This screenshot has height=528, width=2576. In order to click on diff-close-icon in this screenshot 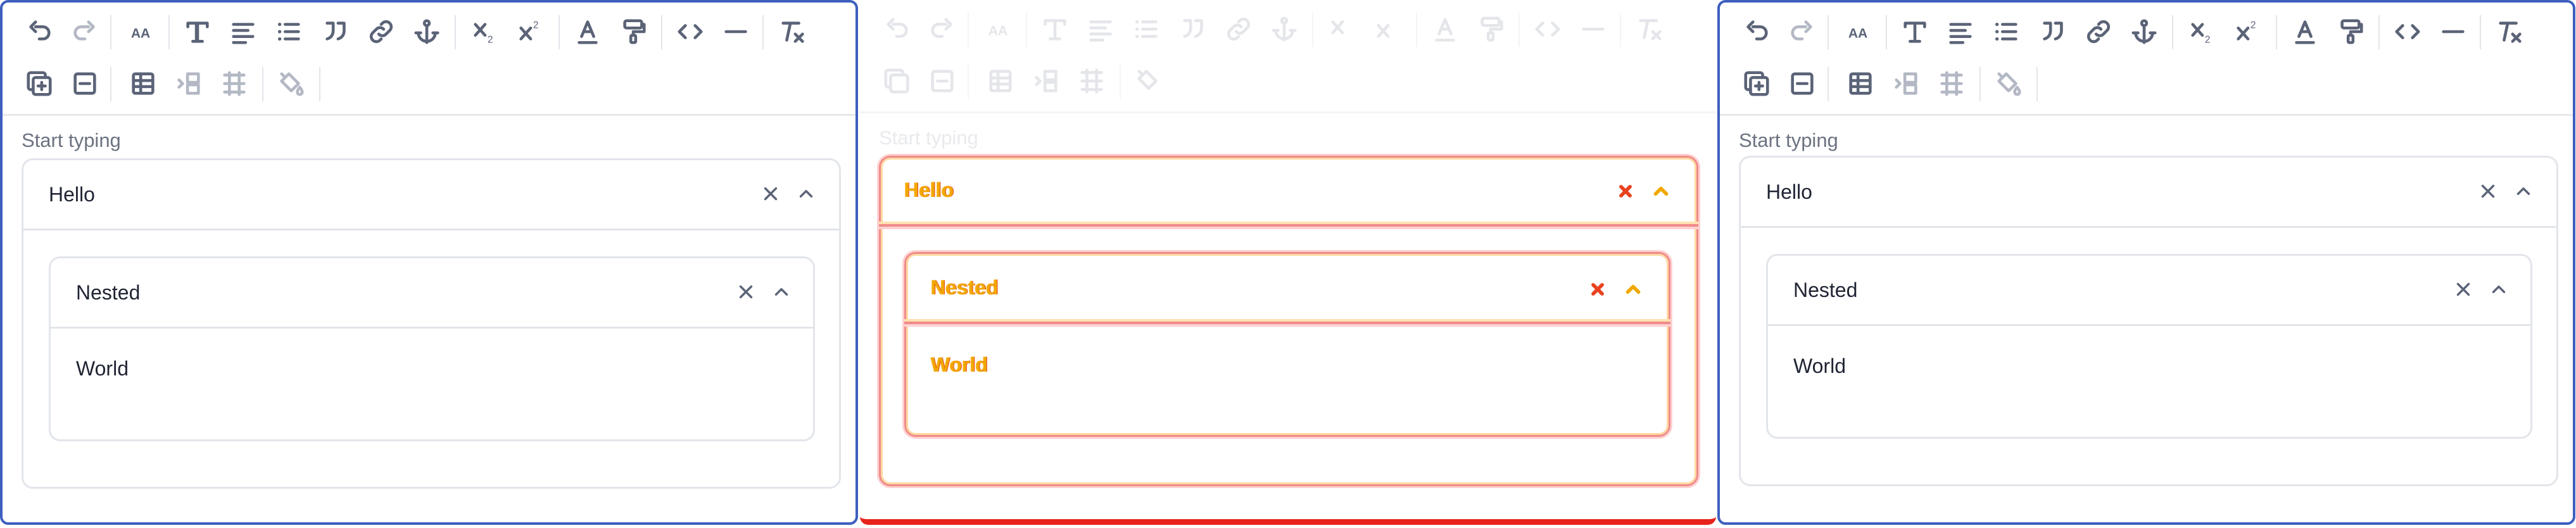, I will do `click(1597, 289)`.